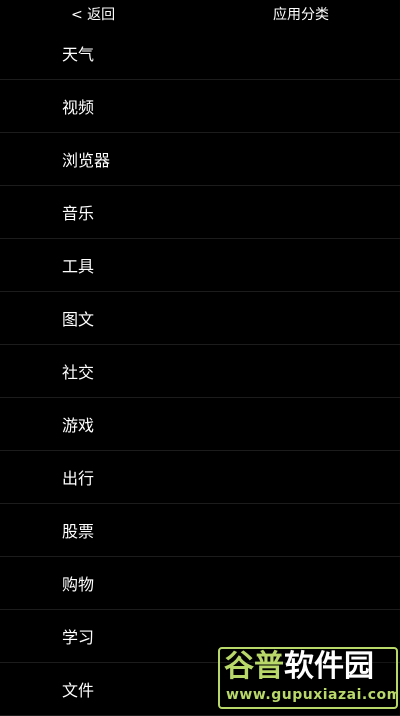 This screenshot has width=400, height=716. I want to click on category-item-music: 音乐, so click(200, 212).